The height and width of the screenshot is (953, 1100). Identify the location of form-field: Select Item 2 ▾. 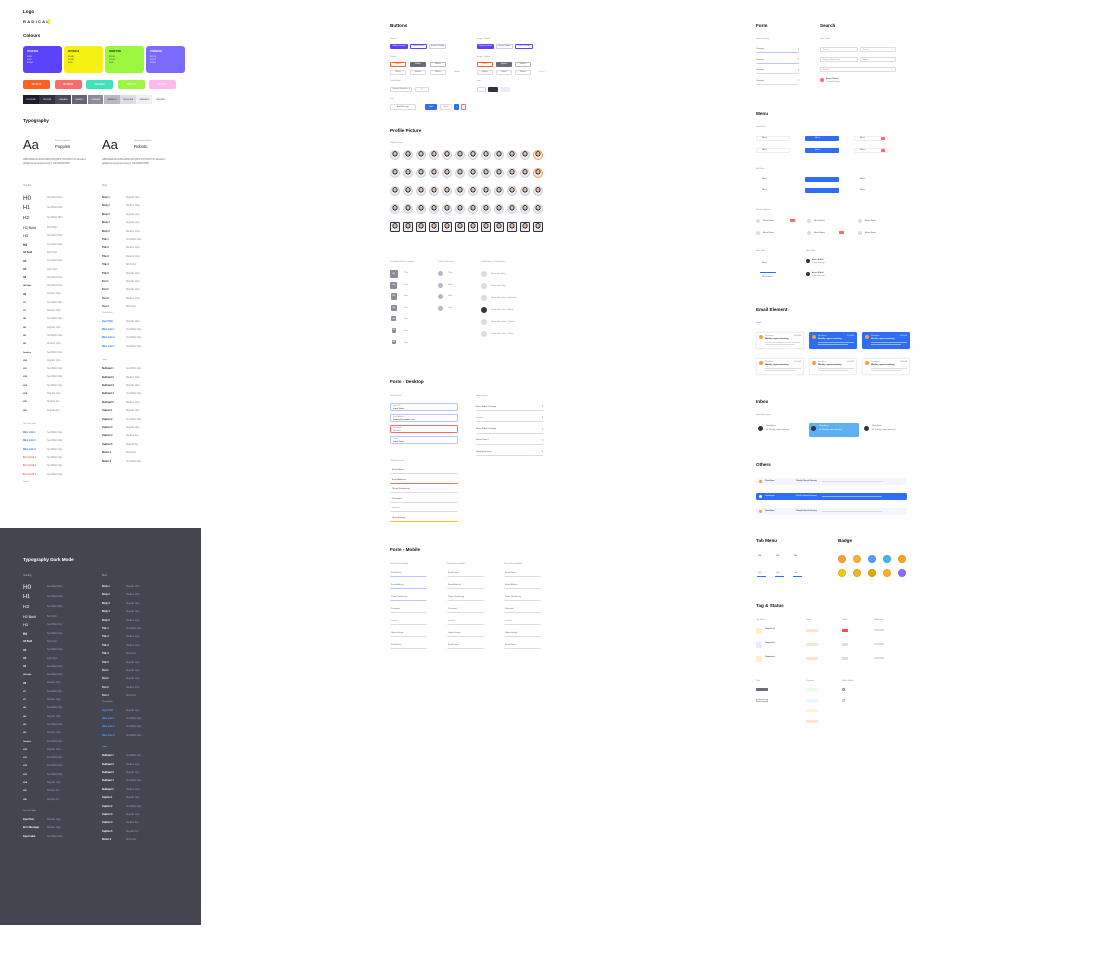
(510, 441).